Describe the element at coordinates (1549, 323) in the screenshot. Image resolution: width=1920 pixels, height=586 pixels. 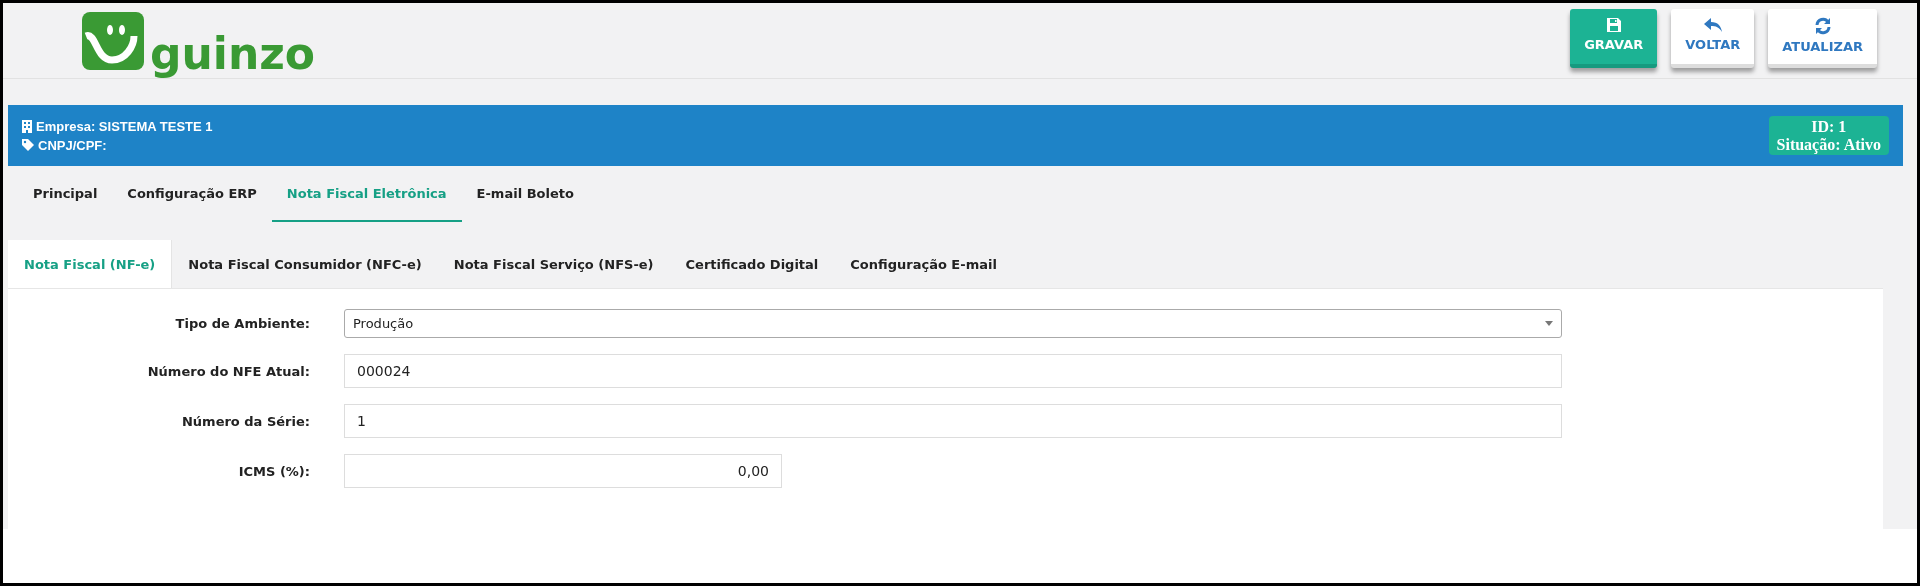
I see `caret-icon` at that location.